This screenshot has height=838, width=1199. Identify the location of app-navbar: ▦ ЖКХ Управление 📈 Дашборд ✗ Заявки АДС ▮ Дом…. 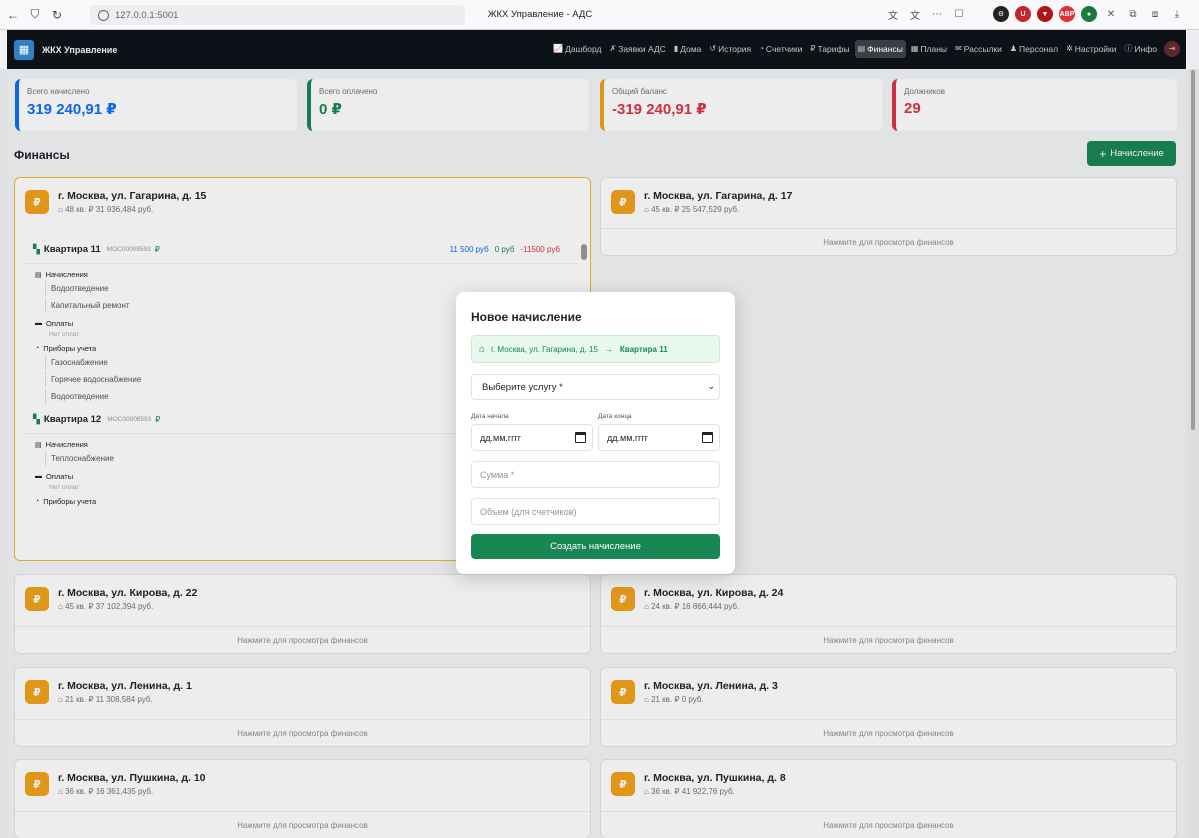
(596, 49).